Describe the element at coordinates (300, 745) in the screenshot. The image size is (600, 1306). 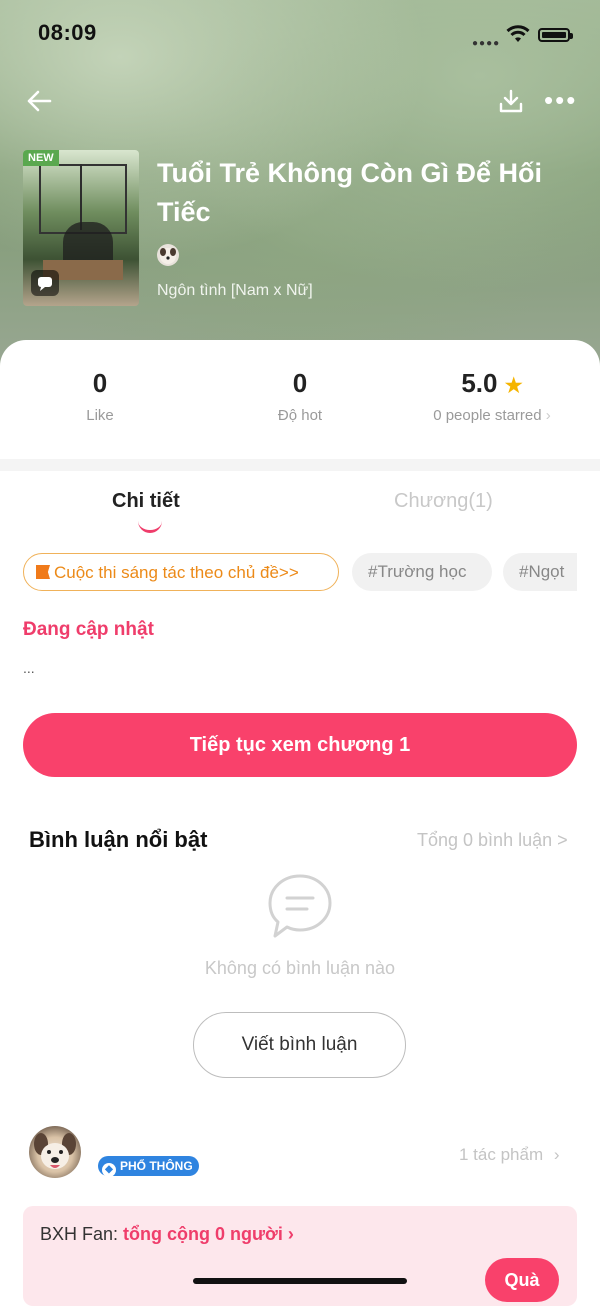
I see `continue-reading-button: Tiếp tục xem chương 1` at that location.